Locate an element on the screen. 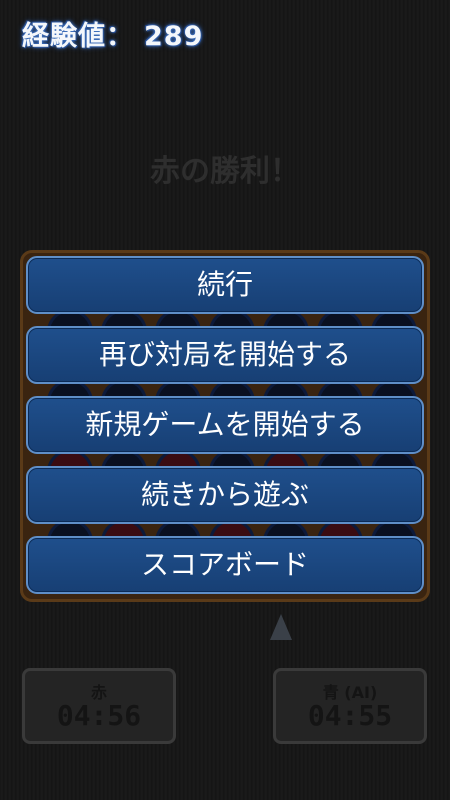 The width and height of the screenshot is (450, 800). experience-label: 経験値： is located at coordinates (78, 36).